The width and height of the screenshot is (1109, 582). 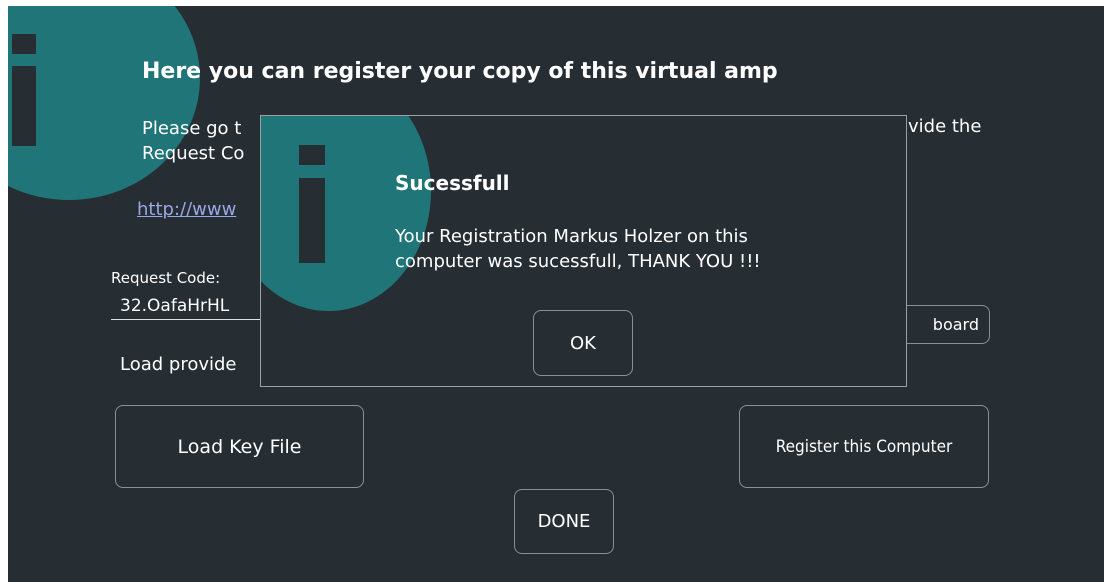 I want to click on load-key-file-button: Load Key File, so click(x=239, y=446).